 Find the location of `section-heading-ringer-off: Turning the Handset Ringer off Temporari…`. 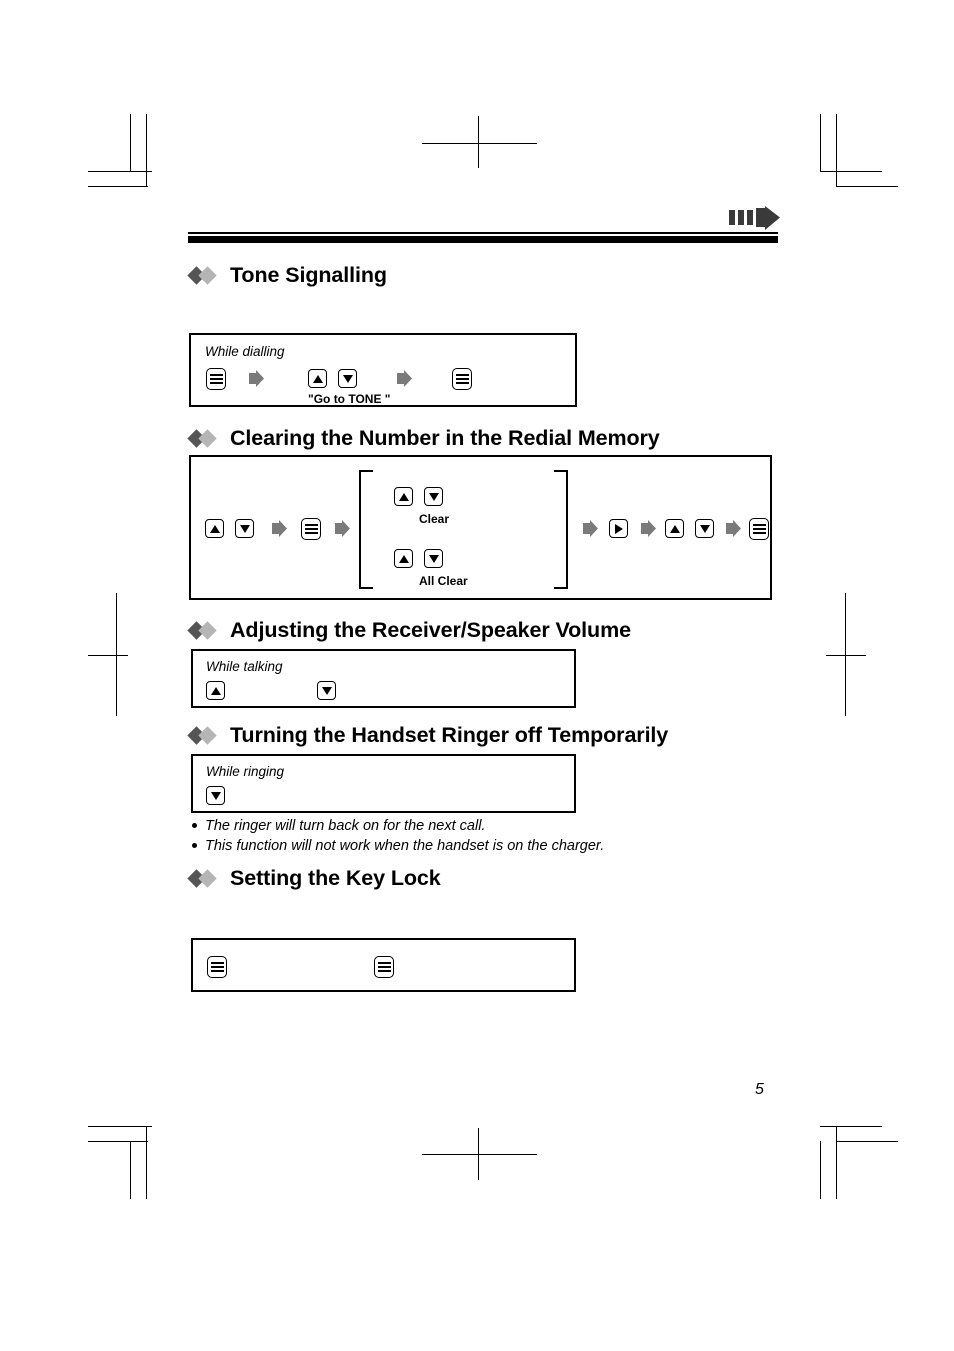

section-heading-ringer-off: Turning the Handset Ringer off Temporari… is located at coordinates (428, 735).